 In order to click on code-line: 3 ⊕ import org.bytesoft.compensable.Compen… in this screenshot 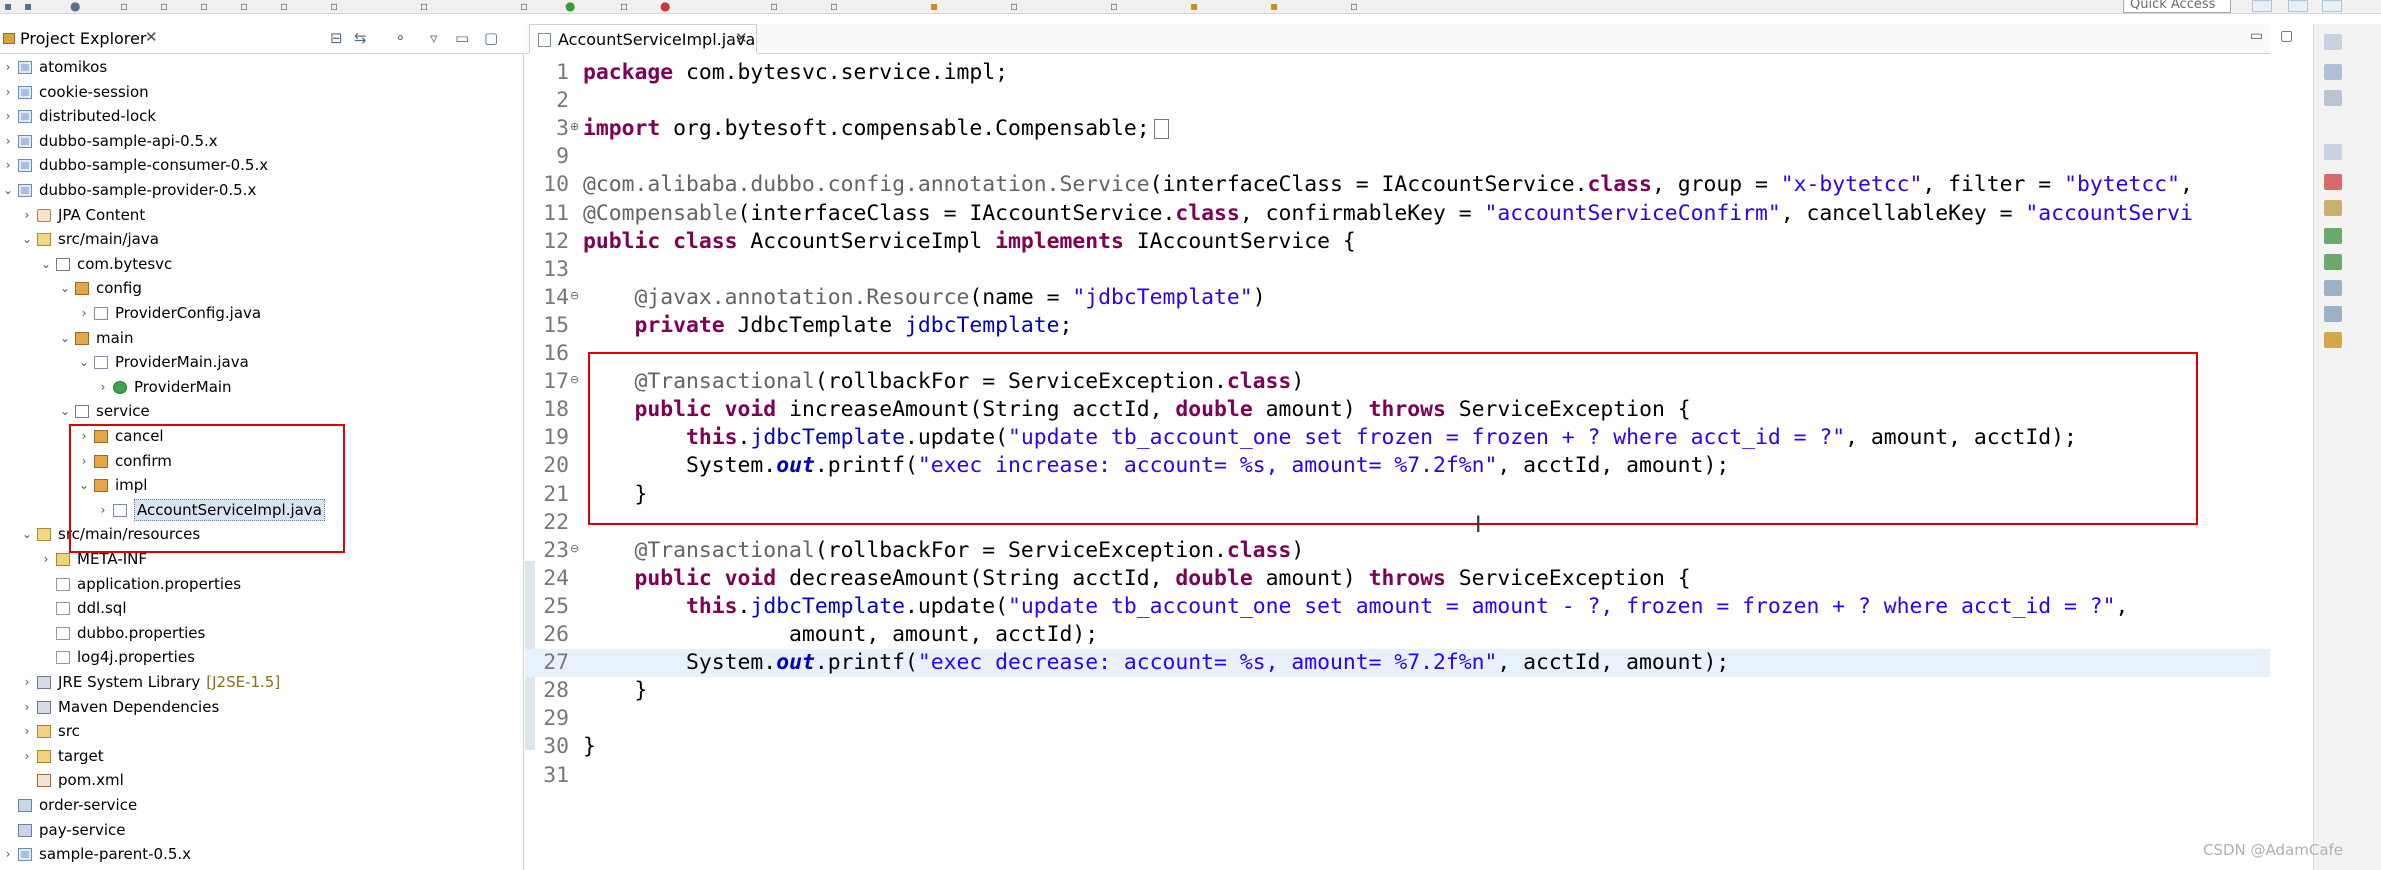, I will do `click(1397, 129)`.